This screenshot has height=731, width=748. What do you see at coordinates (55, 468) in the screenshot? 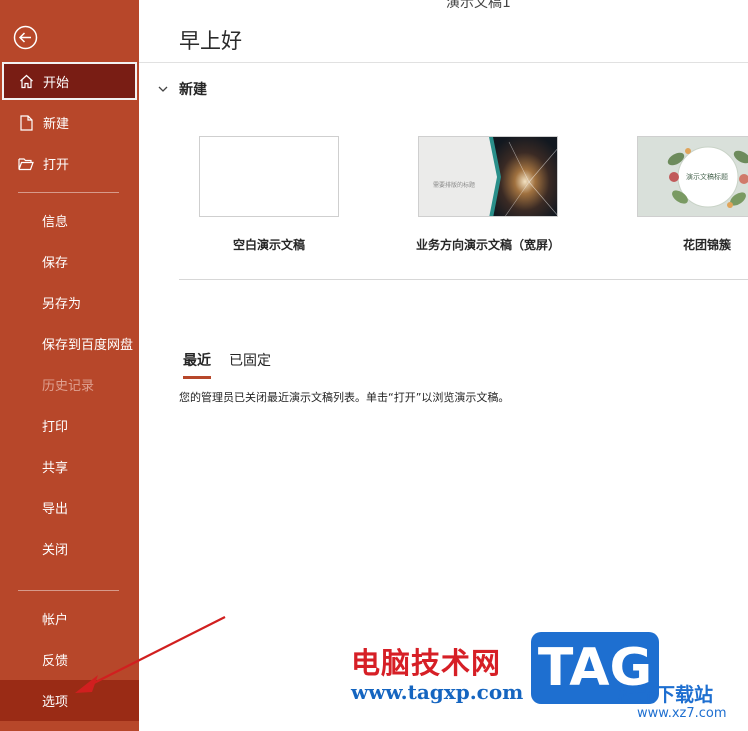
I see `sidebar-item-label: 共享` at bounding box center [55, 468].